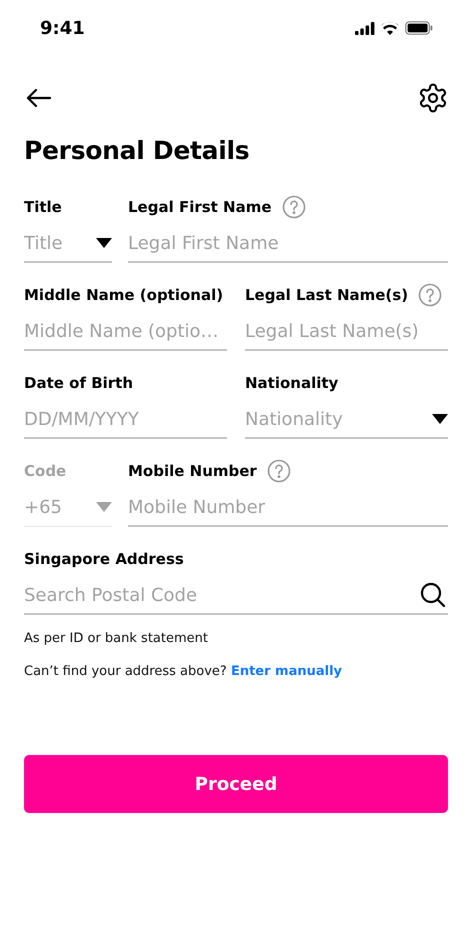 This screenshot has width=473, height=926. I want to click on search-field: Search Postal Code, so click(236, 596).